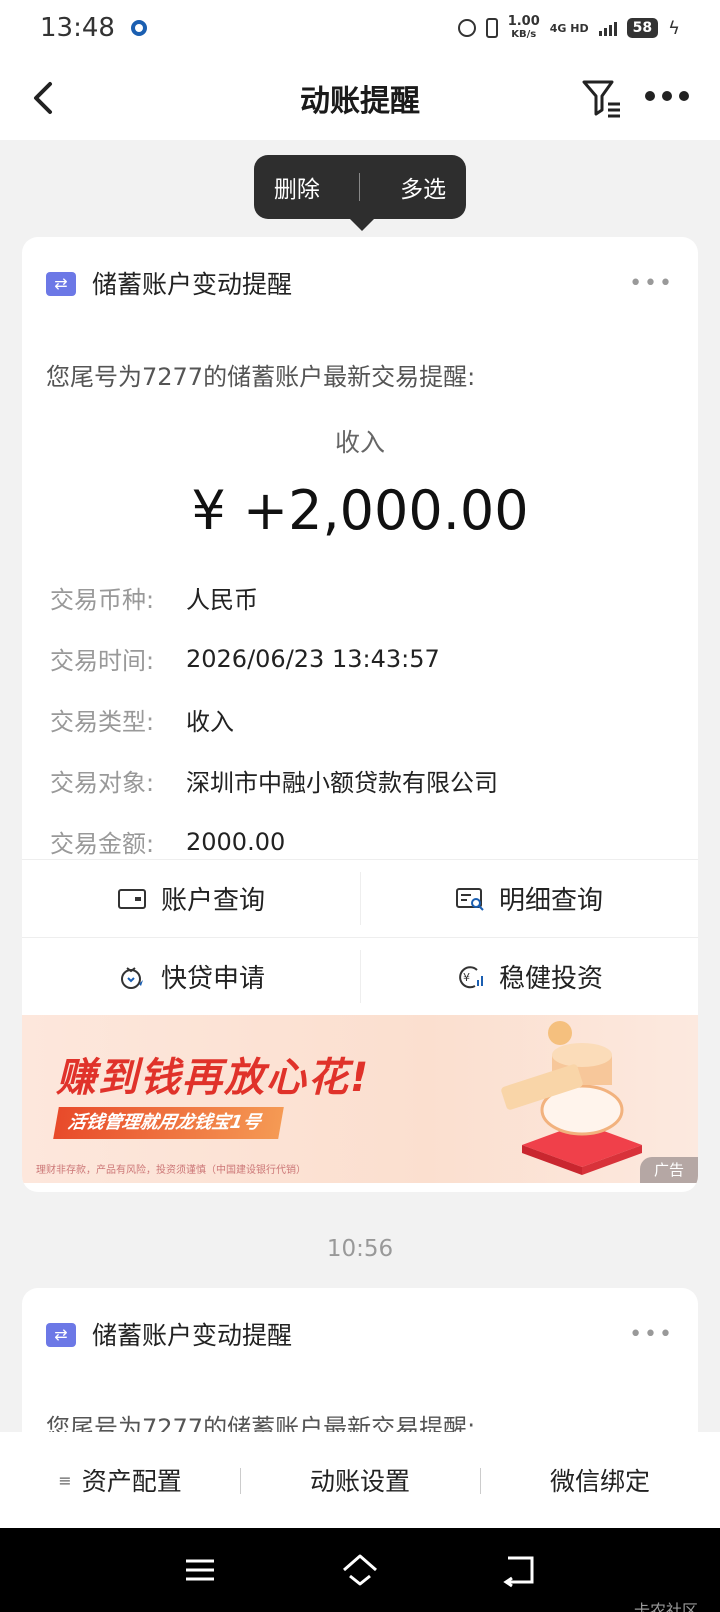  I want to click on multiselect-button: 多选, so click(423, 187).